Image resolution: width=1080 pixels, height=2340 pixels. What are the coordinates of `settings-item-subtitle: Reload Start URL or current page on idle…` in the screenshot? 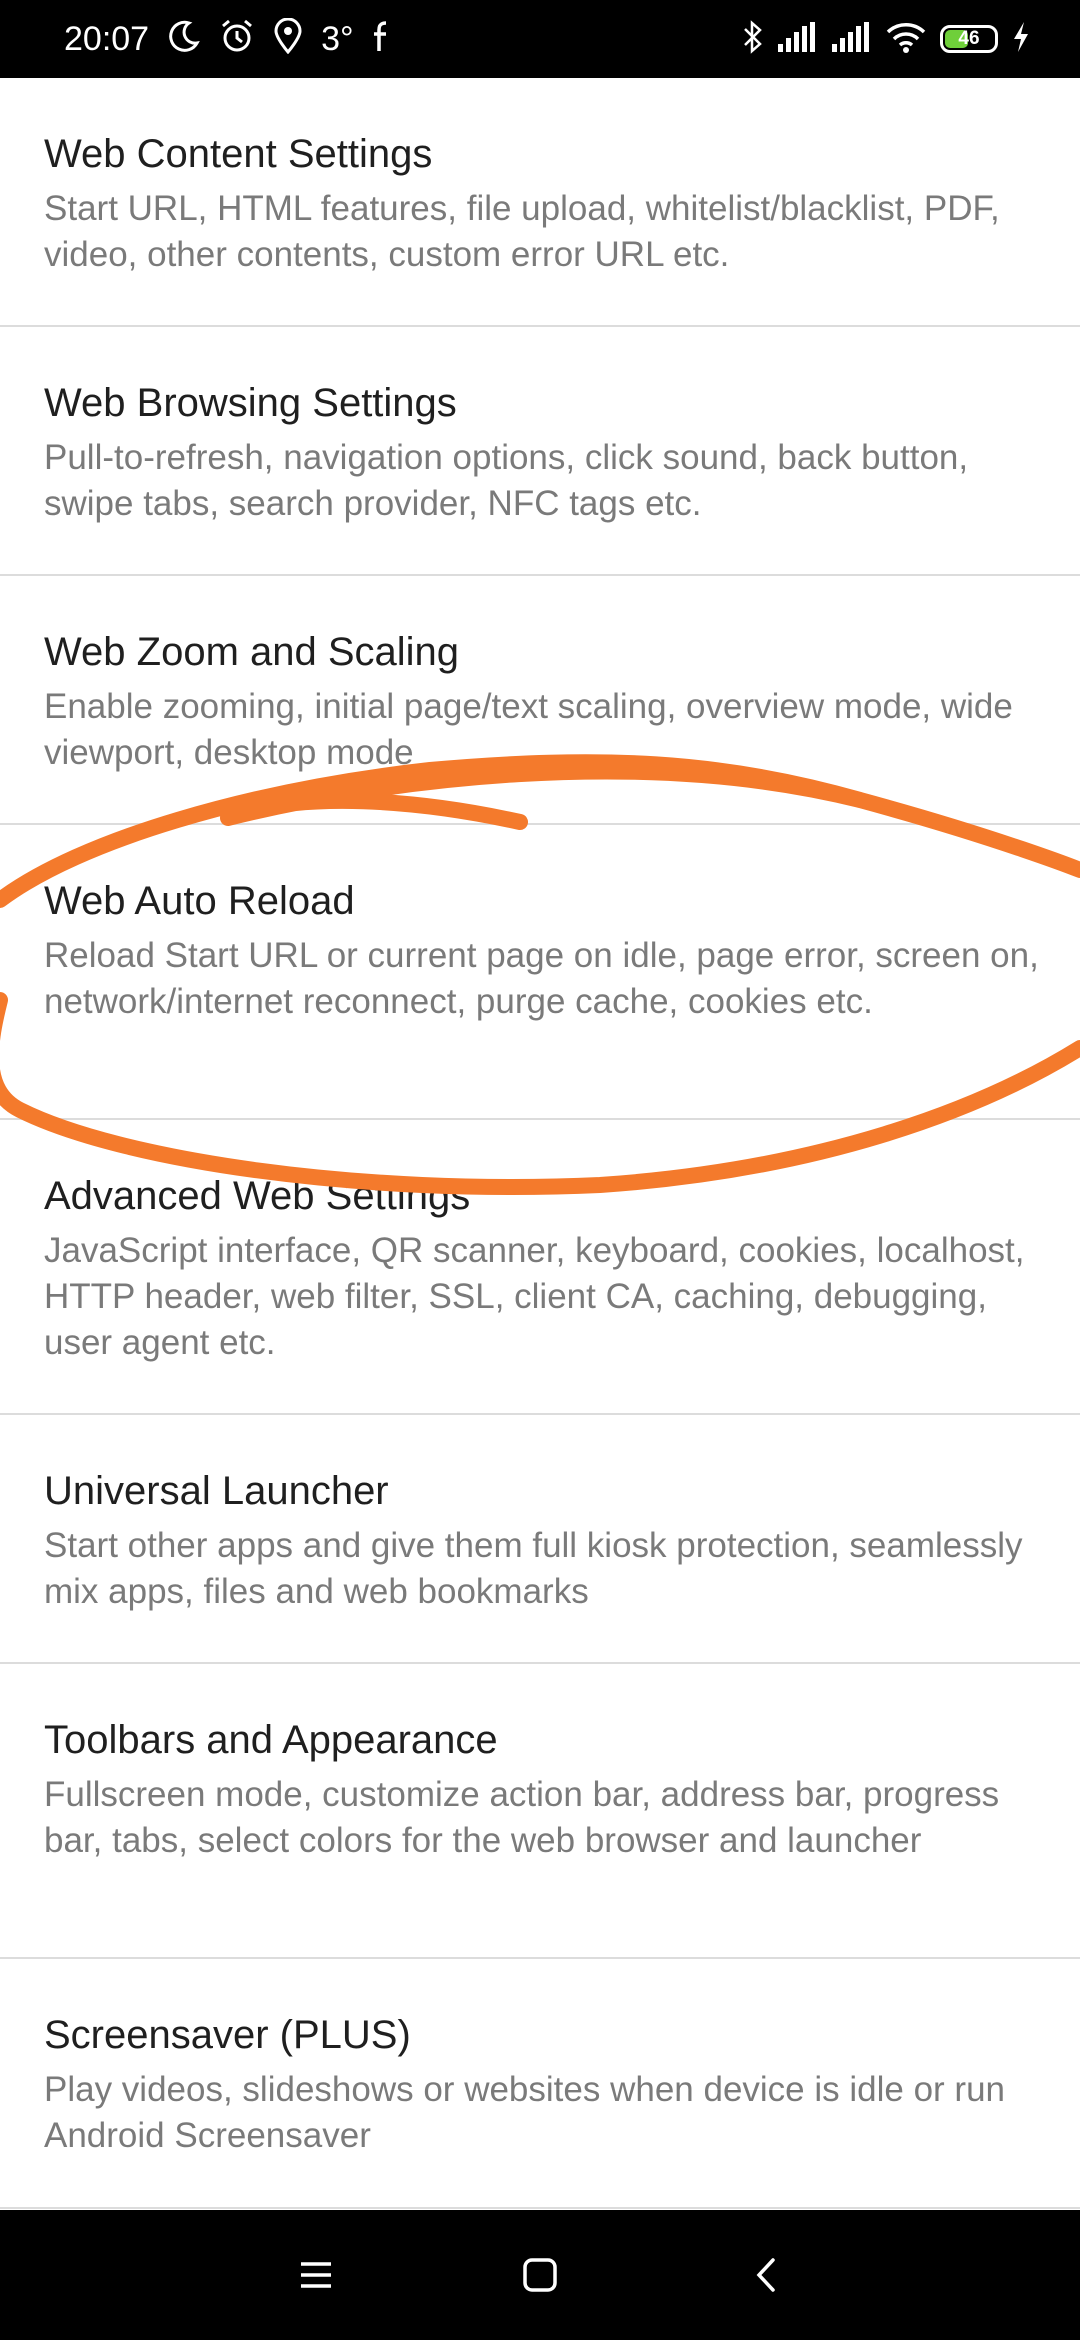 It's located at (541, 978).